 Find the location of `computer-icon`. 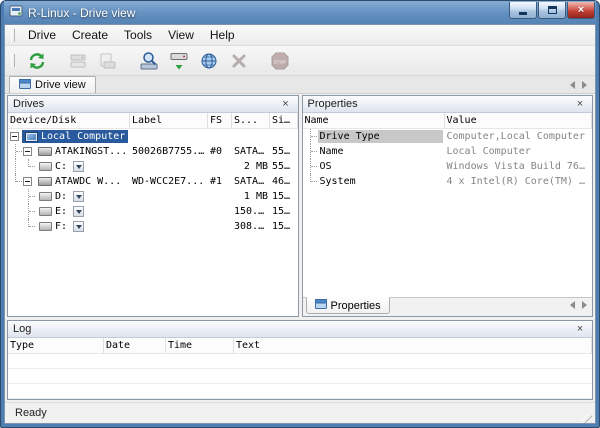

computer-icon is located at coordinates (31, 136).